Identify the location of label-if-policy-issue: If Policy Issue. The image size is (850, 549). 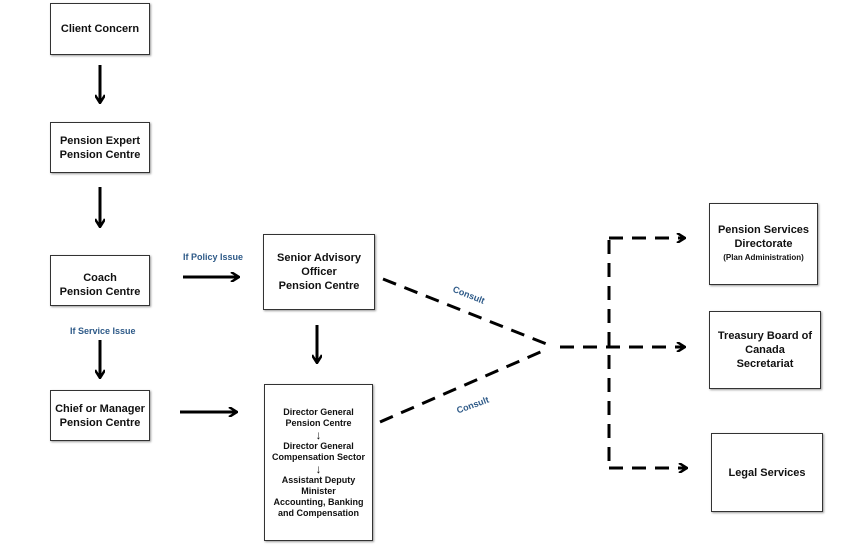
(213, 257).